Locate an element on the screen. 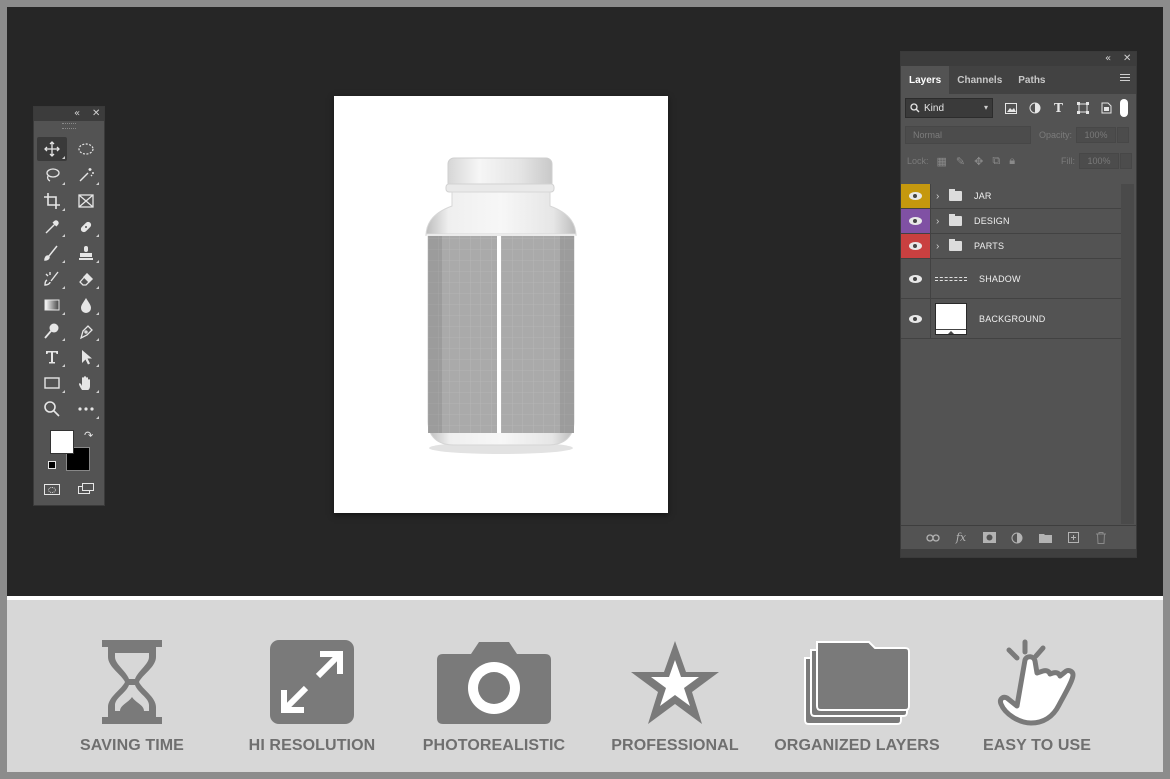 This screenshot has width=1170, height=779. clone-stamp-tool is located at coordinates (86, 253).